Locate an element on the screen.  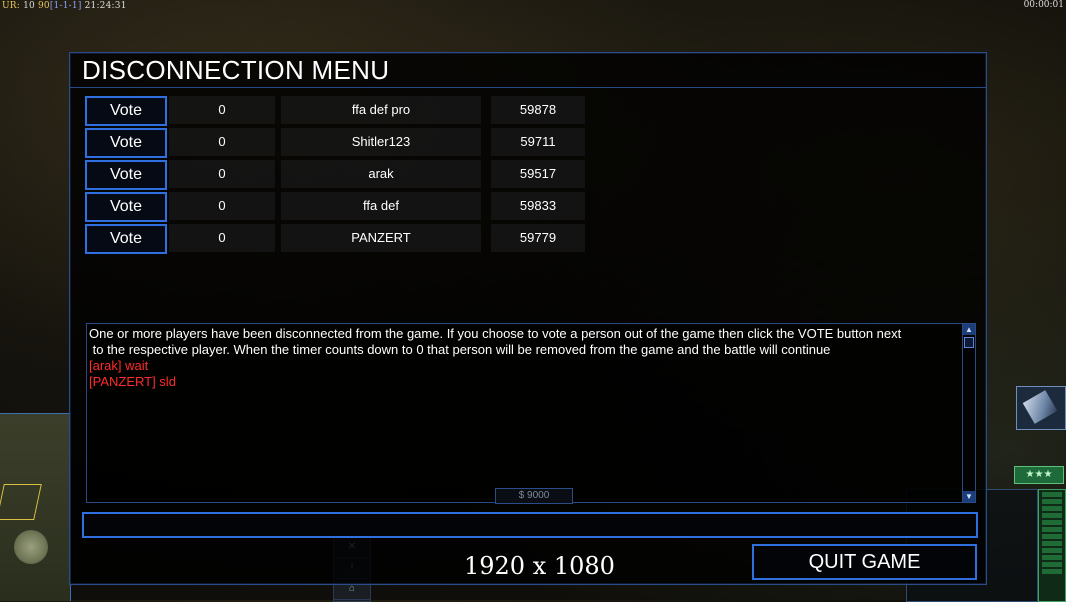
stat-1: 10 is located at coordinates (29, 6).